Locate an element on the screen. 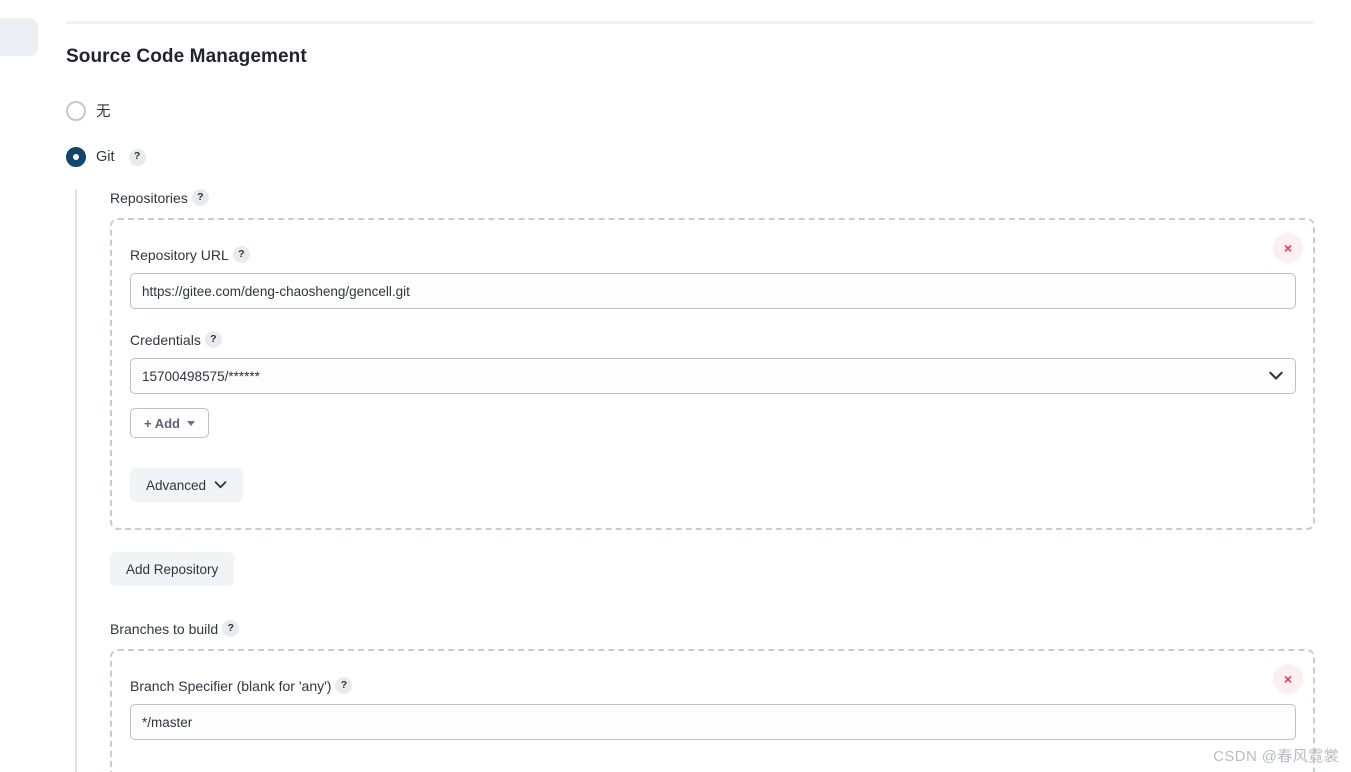 The image size is (1351, 772). repository-url-label-row: Repository URL ? is located at coordinates (713, 254).